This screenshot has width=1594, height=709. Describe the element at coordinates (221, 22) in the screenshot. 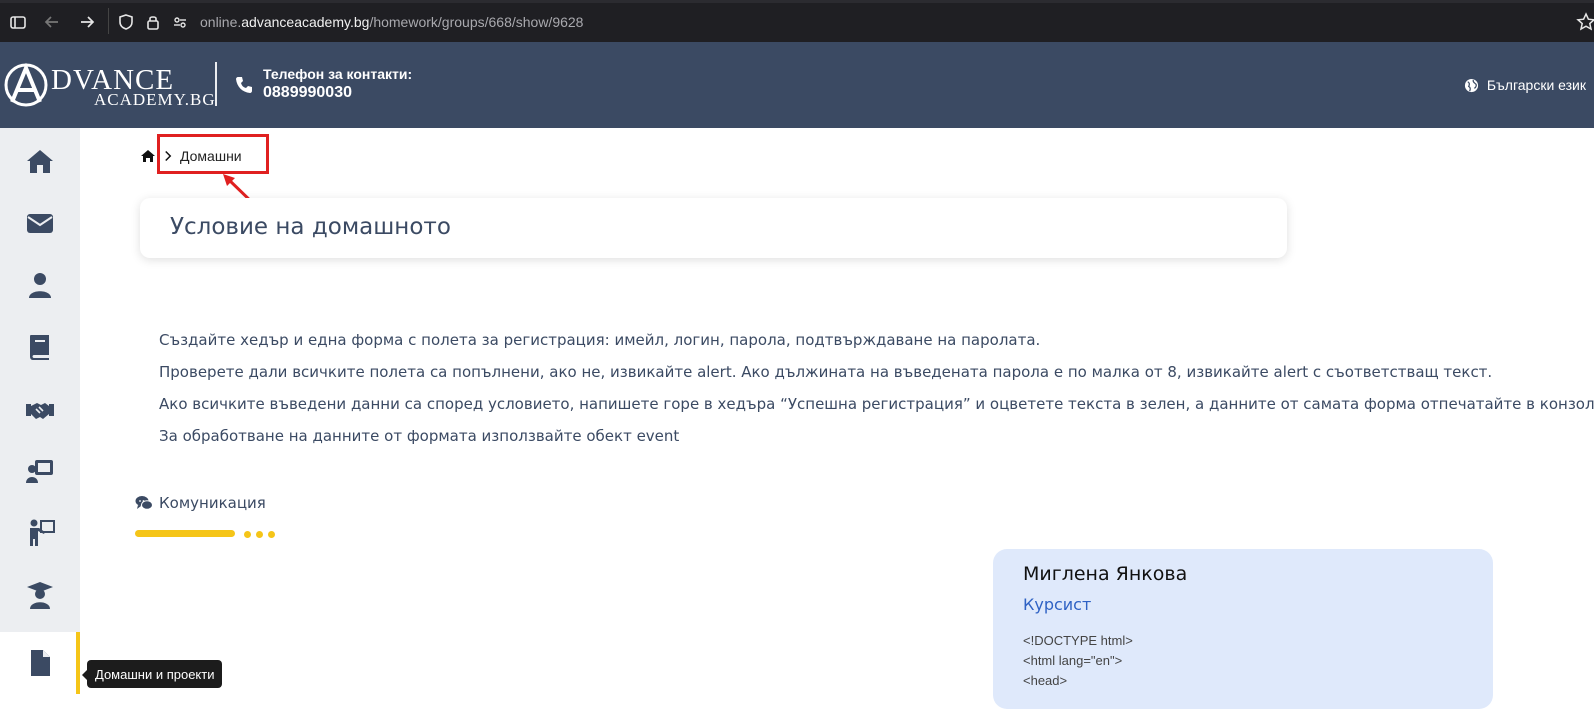

I see `url-prefix: online.` at that location.